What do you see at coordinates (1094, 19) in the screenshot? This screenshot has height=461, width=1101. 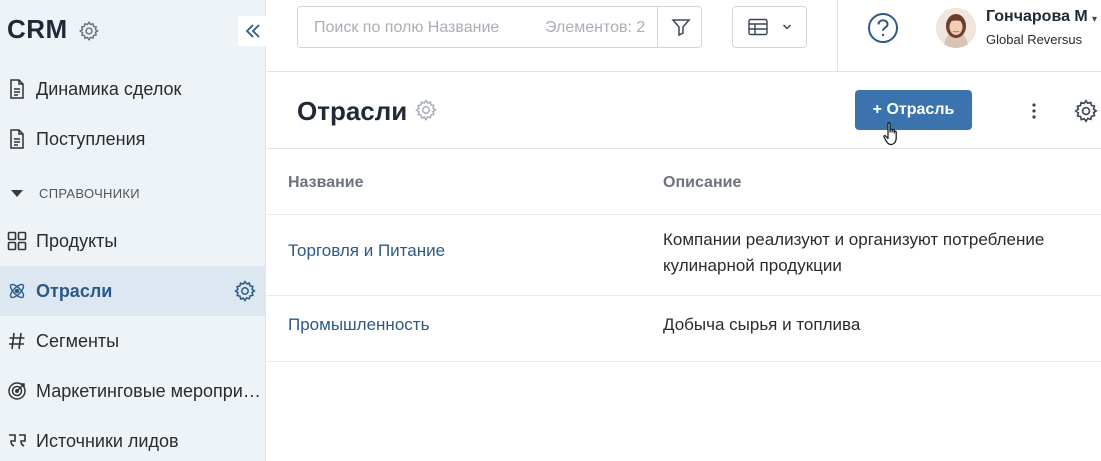 I see `chevron-down-icon: ▾` at bounding box center [1094, 19].